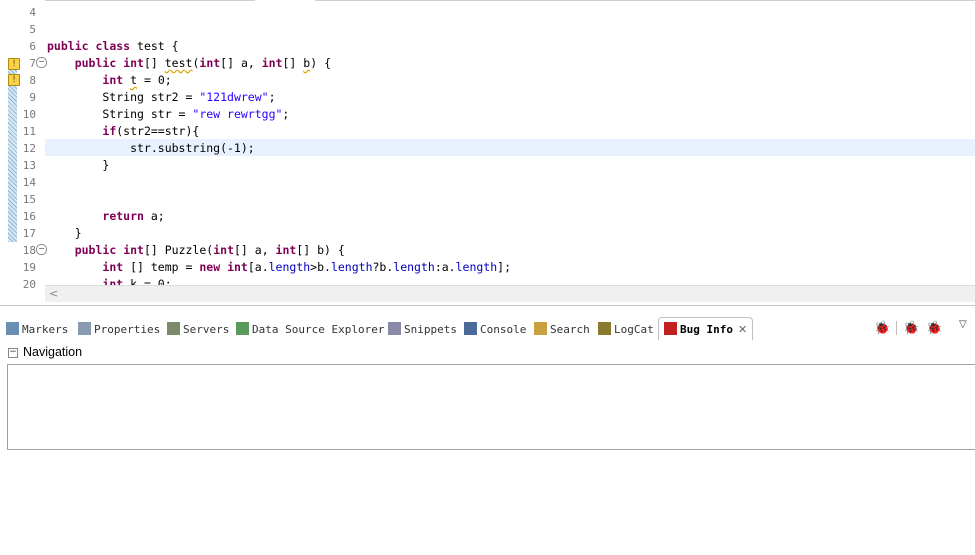 The image size is (975, 555). I want to click on line-number: 14, so click(29, 182).